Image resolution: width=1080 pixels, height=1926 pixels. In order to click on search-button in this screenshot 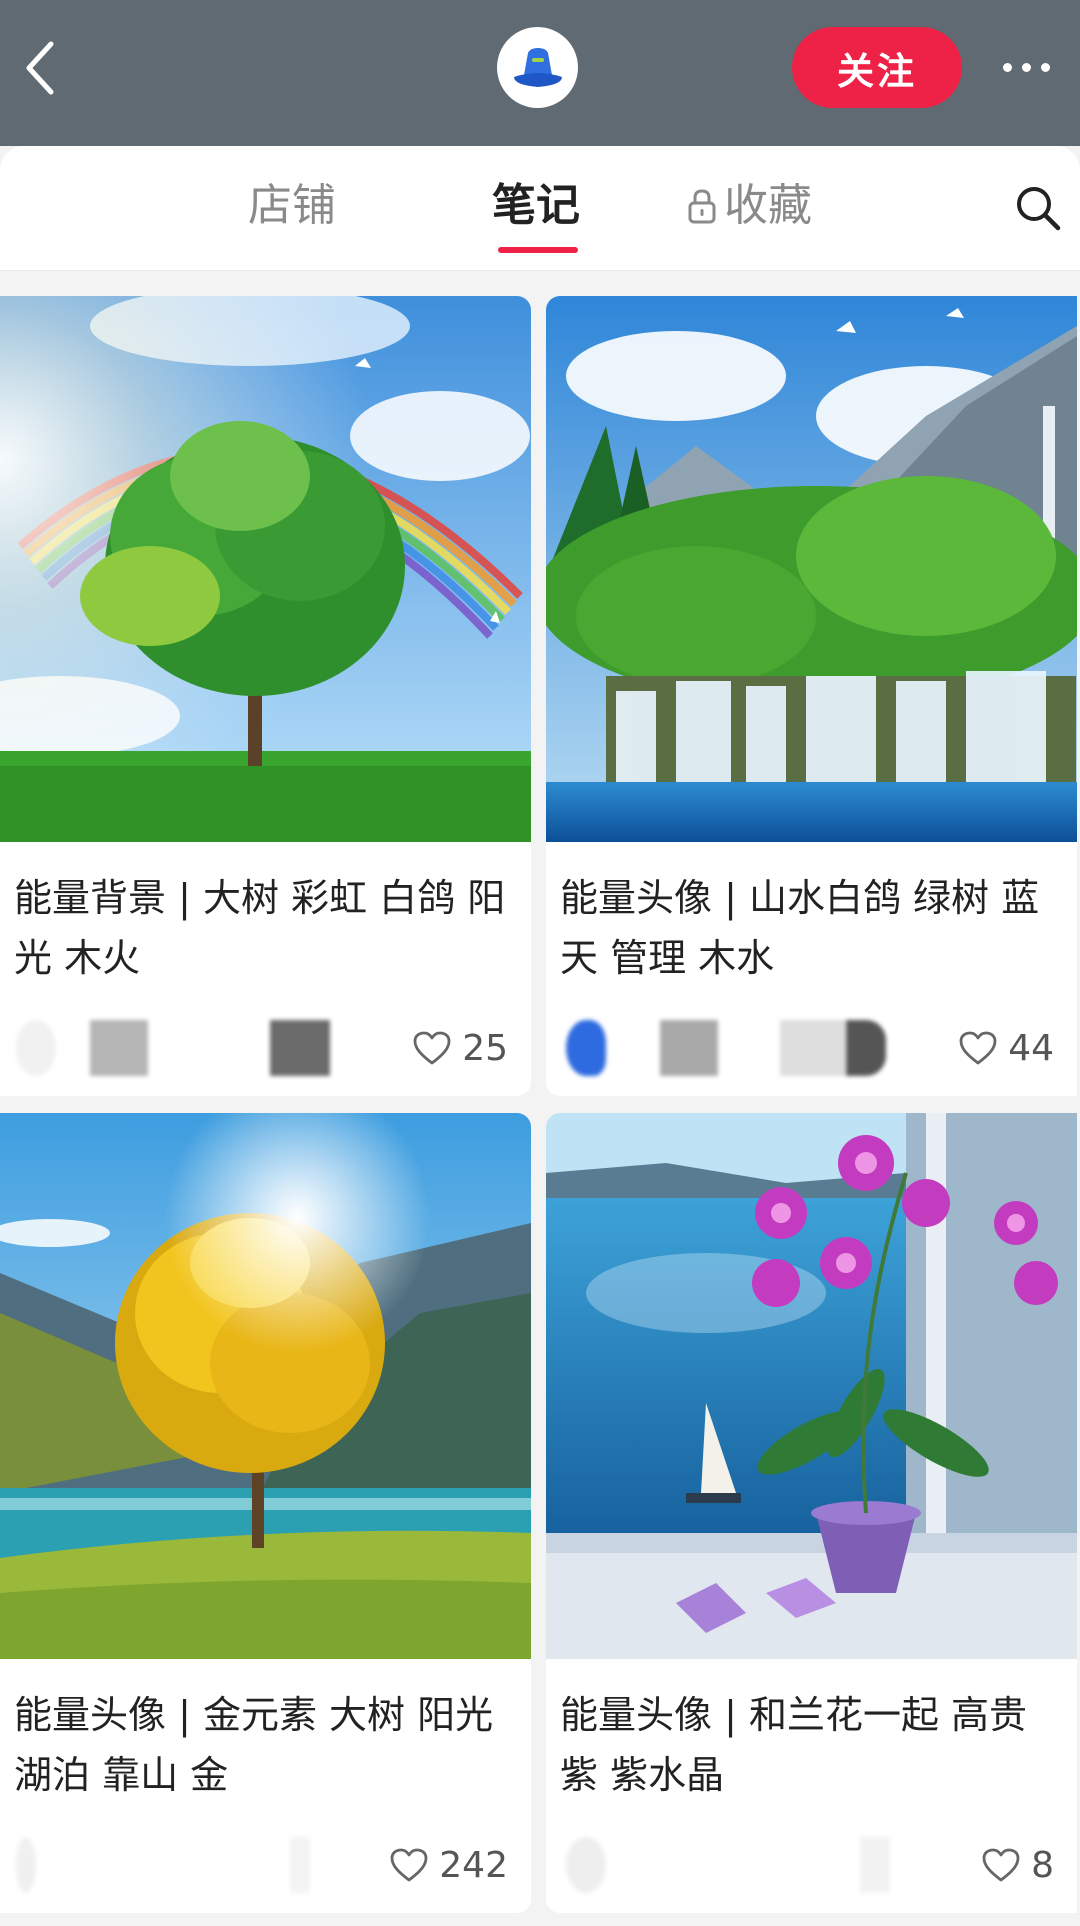, I will do `click(1038, 208)`.